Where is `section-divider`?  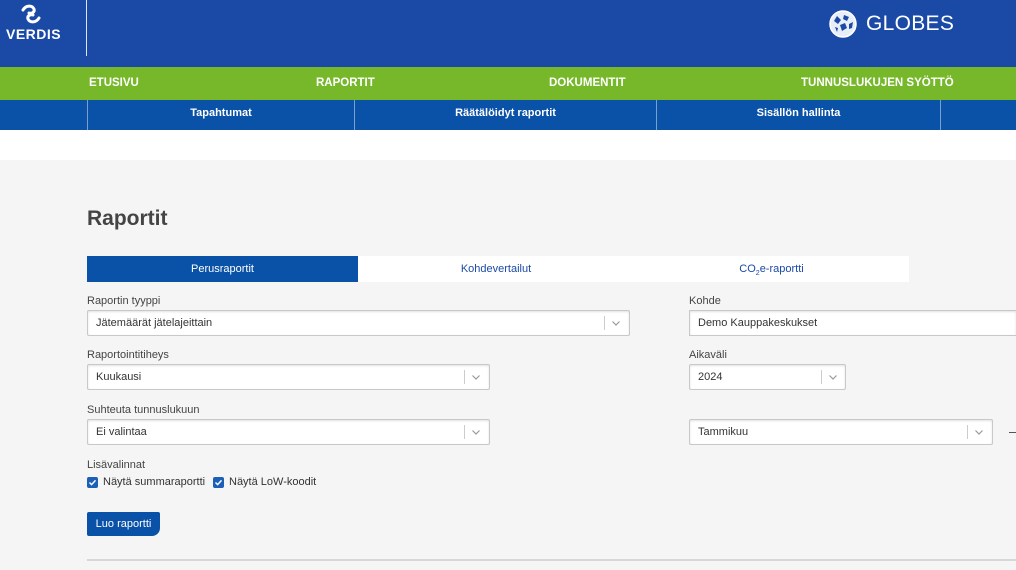 section-divider is located at coordinates (551, 560).